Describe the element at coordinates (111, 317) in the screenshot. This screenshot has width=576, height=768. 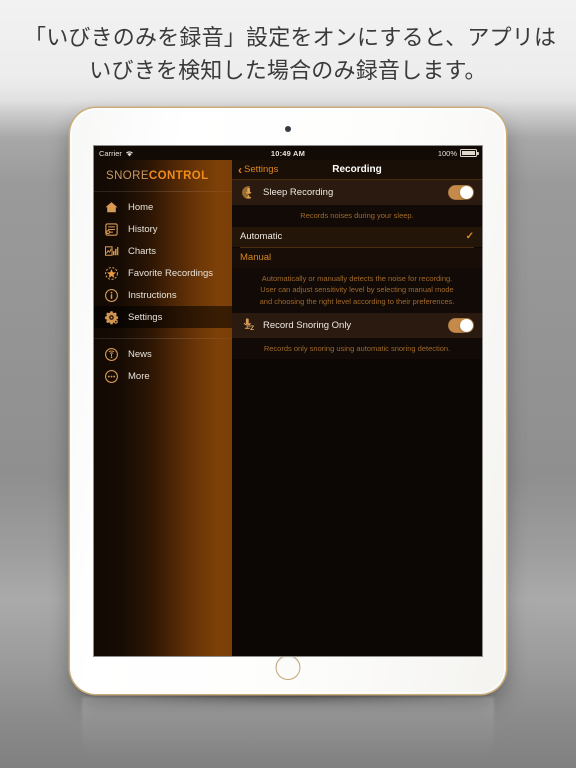
I see `gear-icon` at that location.